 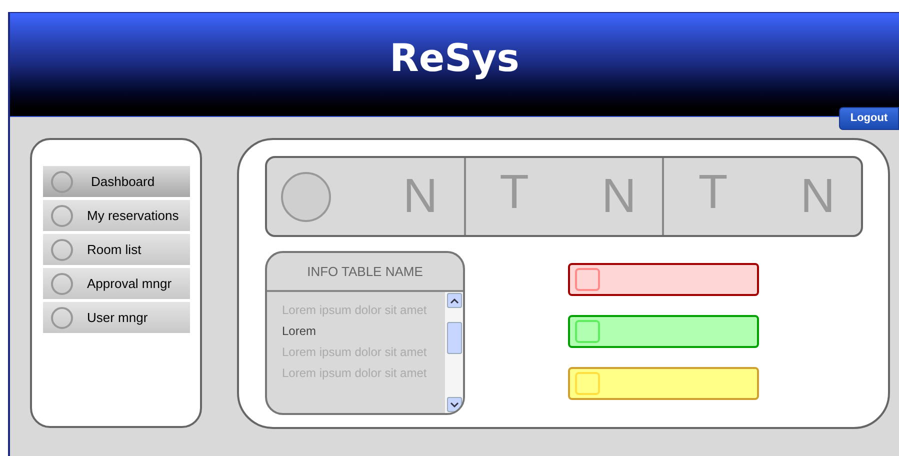 What do you see at coordinates (454, 300) in the screenshot?
I see `scroll-up-icon` at bounding box center [454, 300].